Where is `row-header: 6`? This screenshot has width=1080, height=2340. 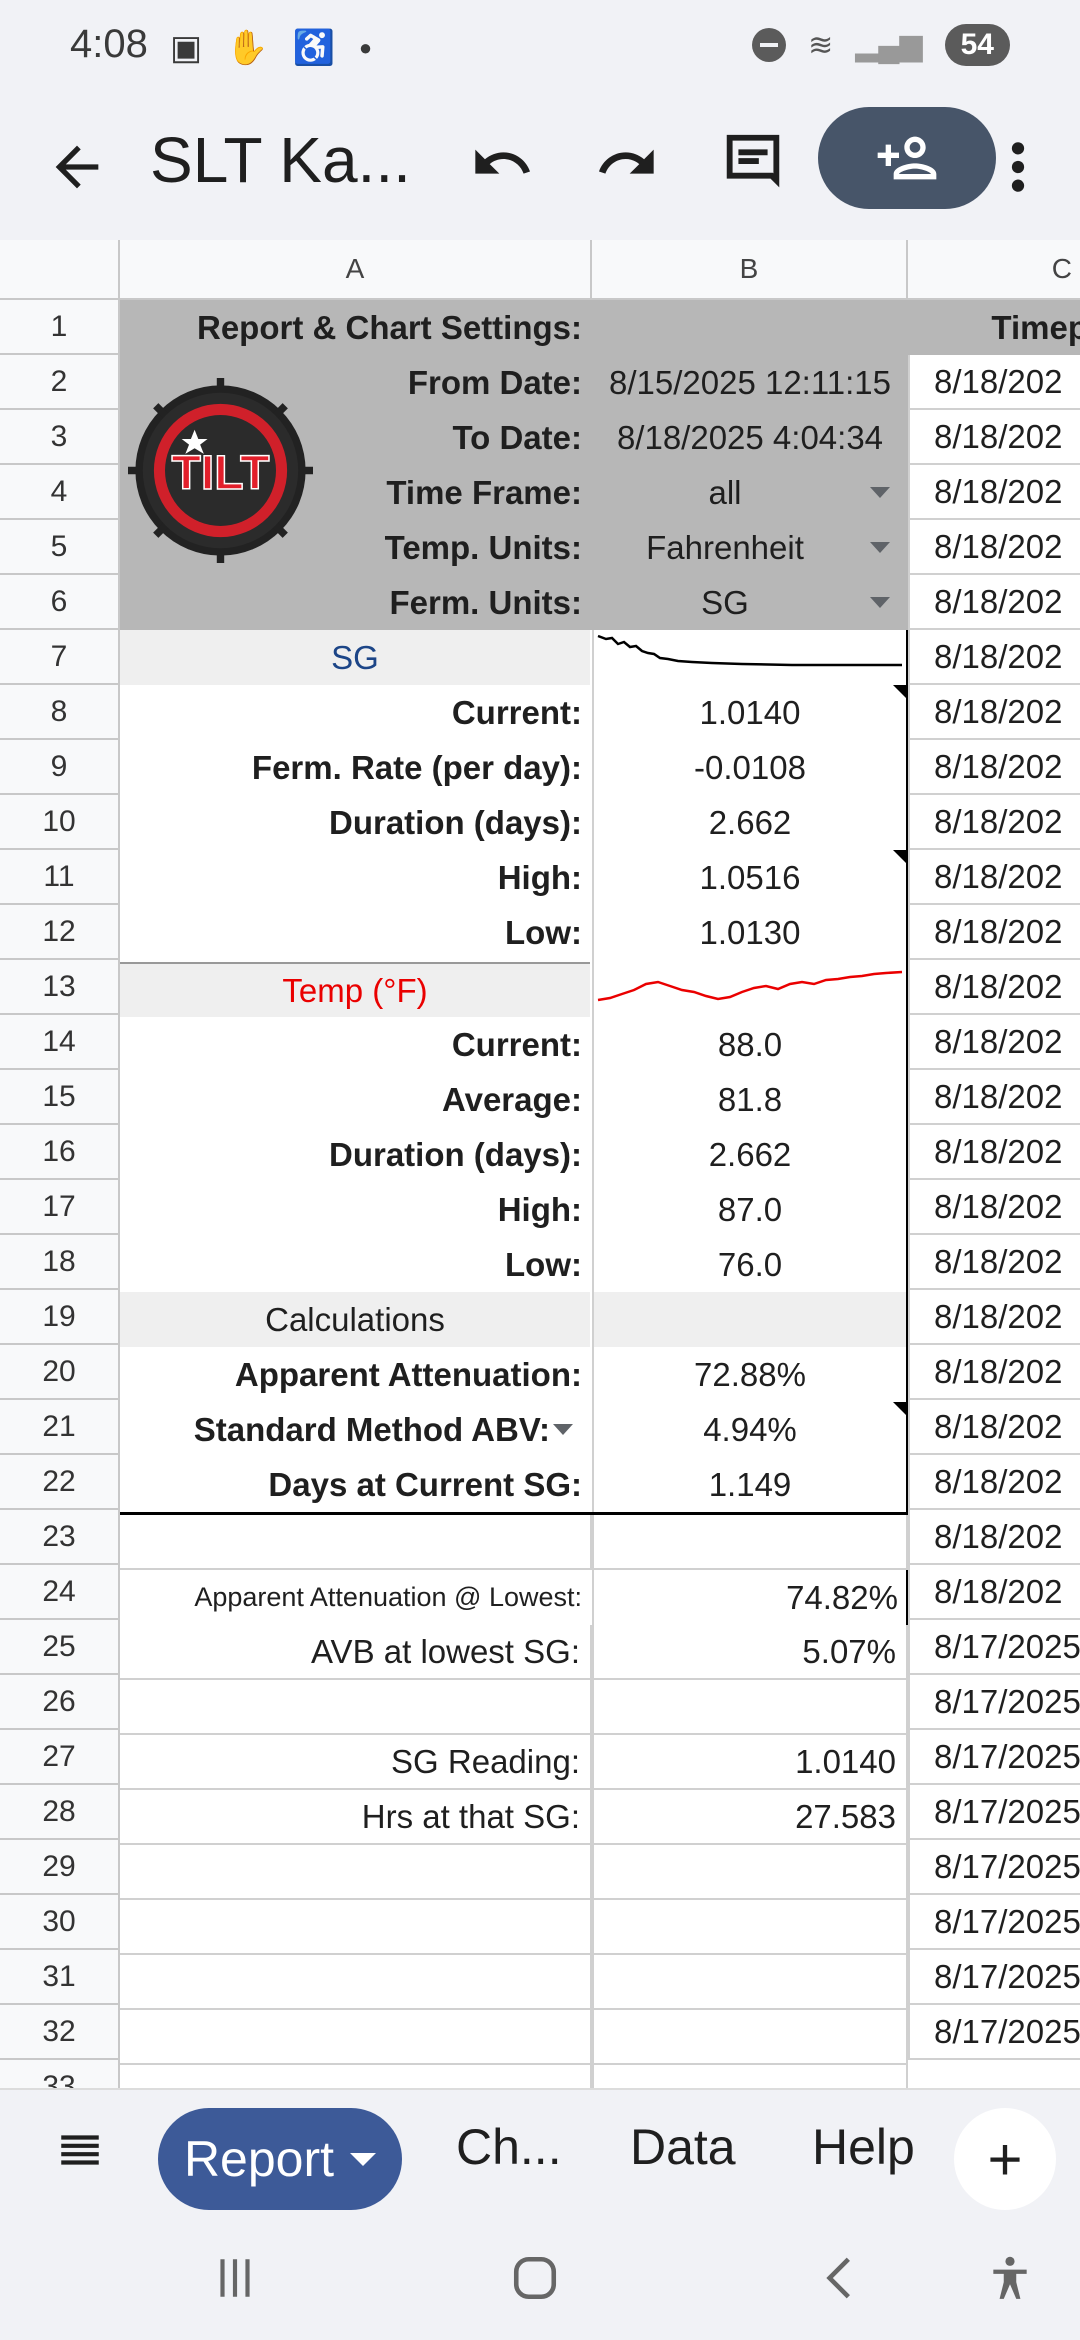 row-header: 6 is located at coordinates (60, 602).